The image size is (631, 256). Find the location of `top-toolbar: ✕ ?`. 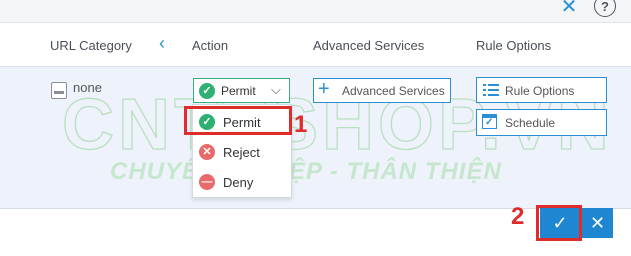

top-toolbar: ✕ ? is located at coordinates (315, 11).